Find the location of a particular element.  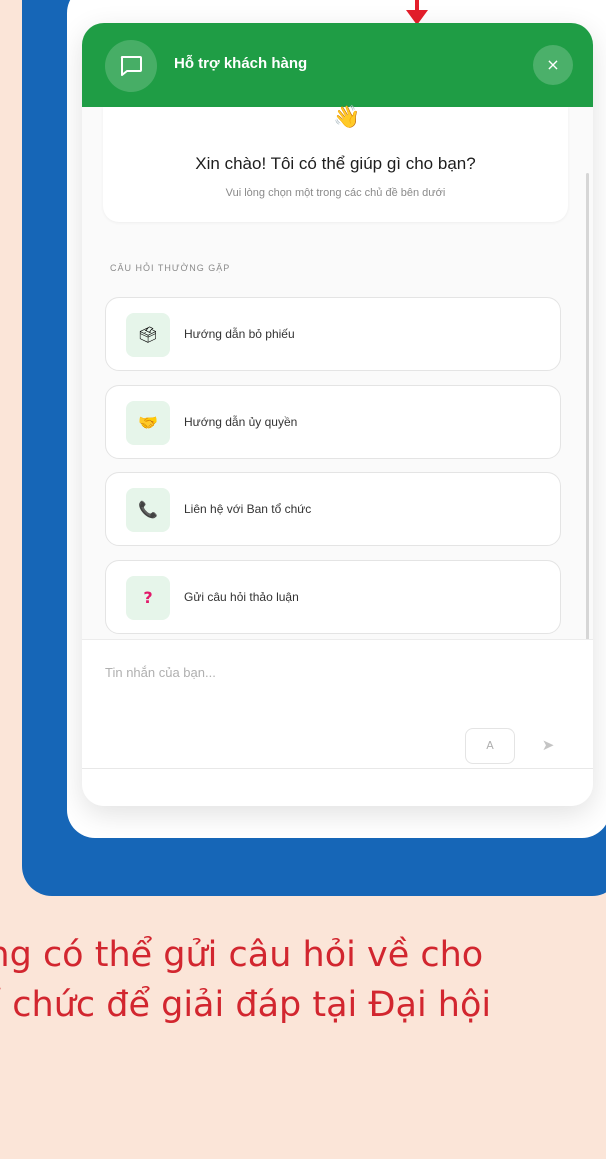

chat-bubble-icon is located at coordinates (131, 66).